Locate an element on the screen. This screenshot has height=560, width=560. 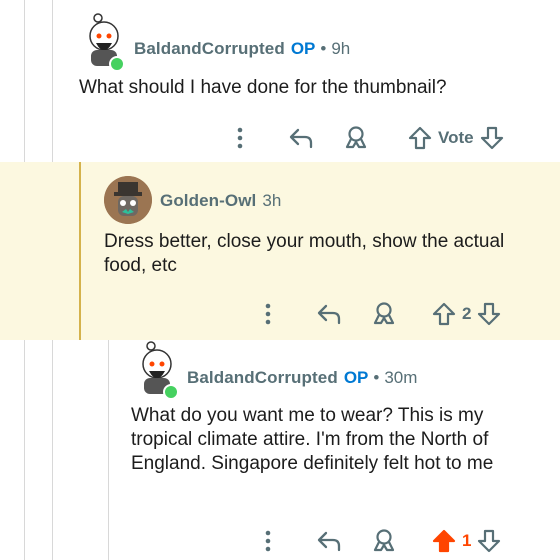
upvote-icon-active is located at coordinates (444, 541).